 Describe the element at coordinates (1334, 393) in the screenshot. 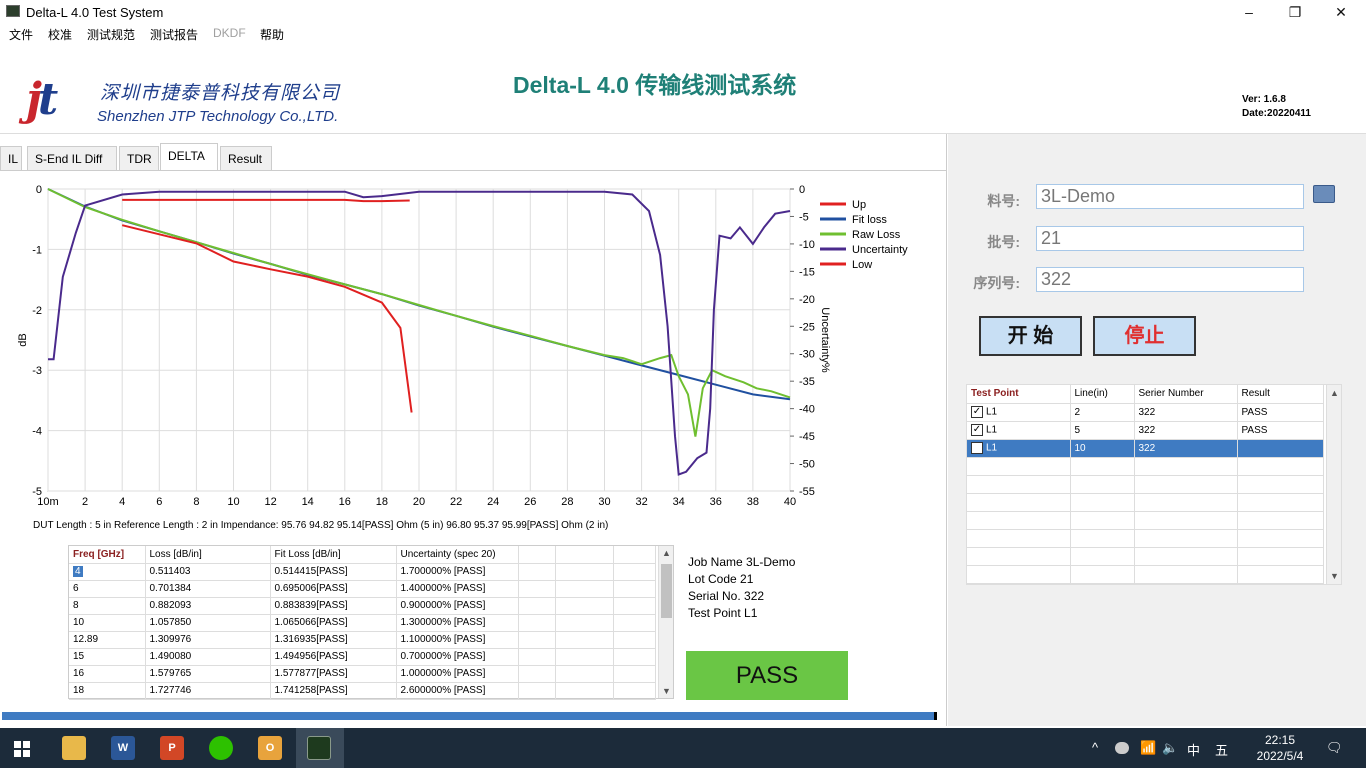

I see `scroll-up-icon: ▲` at that location.